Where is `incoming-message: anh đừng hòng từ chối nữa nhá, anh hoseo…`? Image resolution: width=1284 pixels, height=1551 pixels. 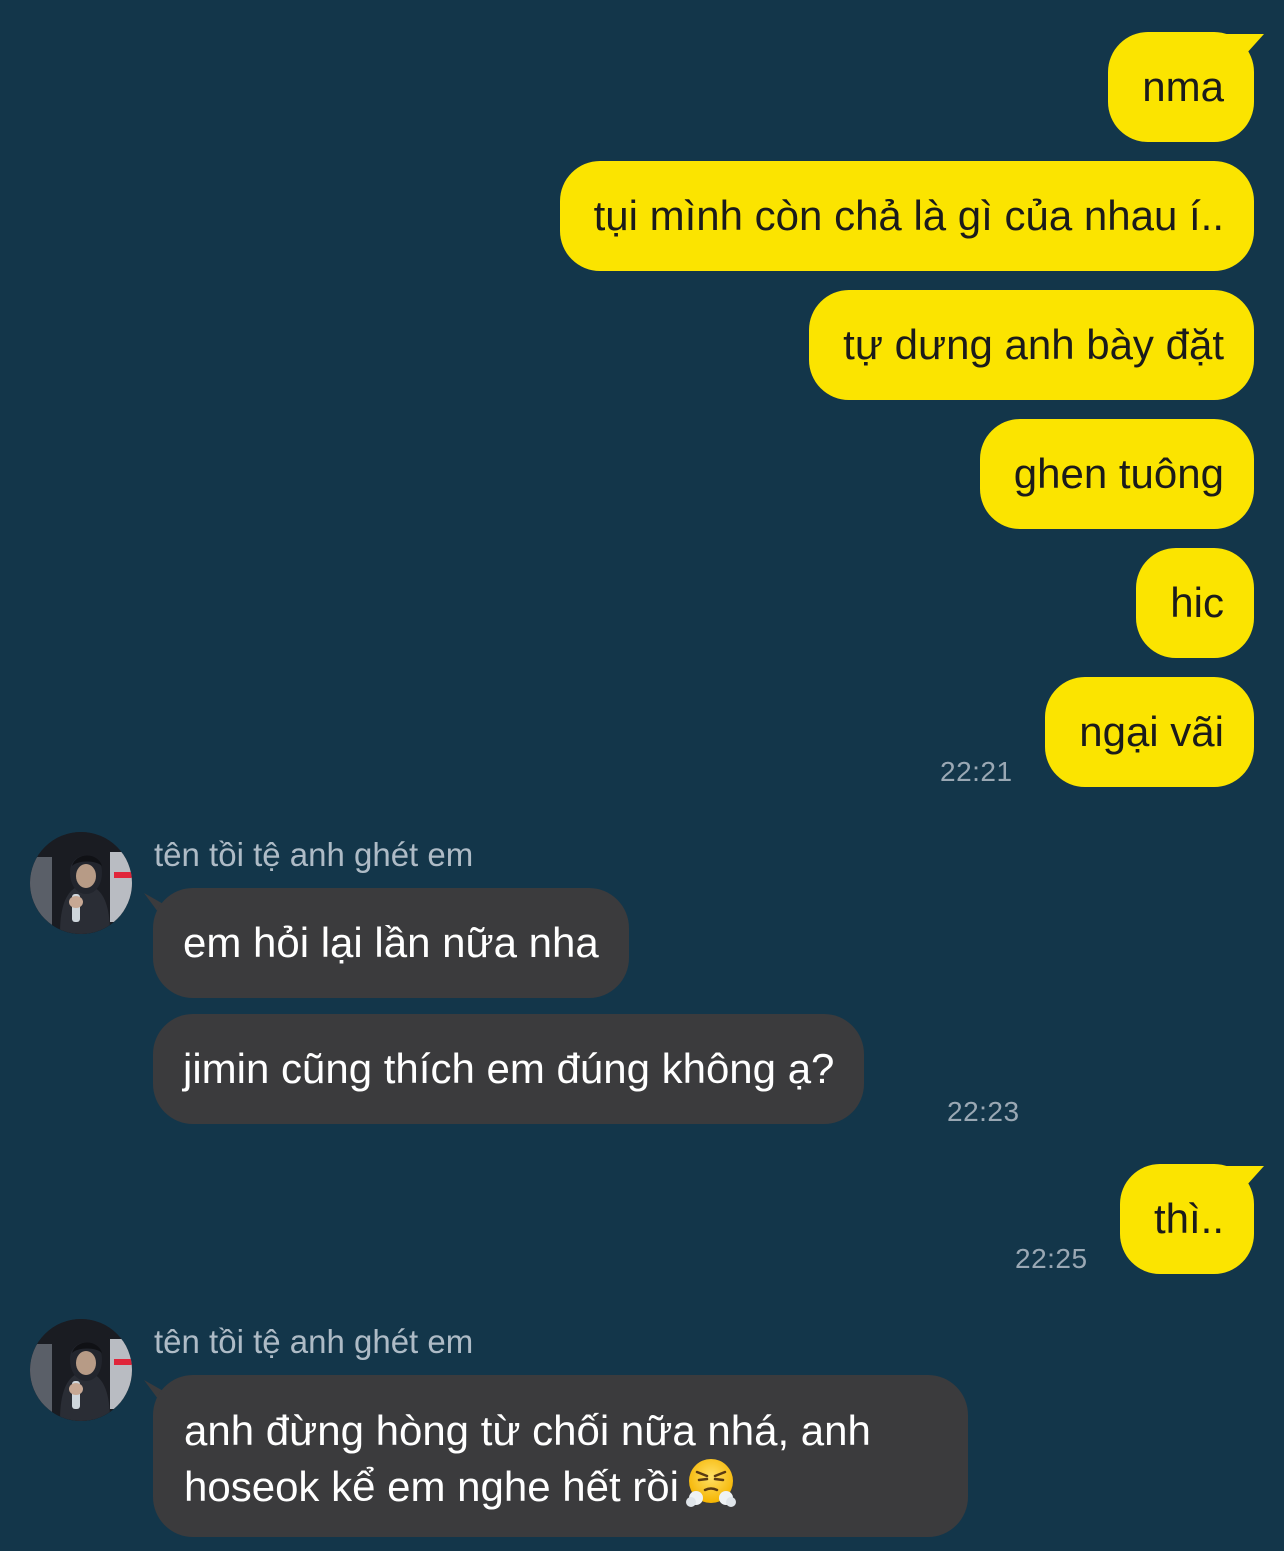
incoming-message: anh đừng hòng từ chối nữa nhá, anh hoseo… is located at coordinates (560, 1456).